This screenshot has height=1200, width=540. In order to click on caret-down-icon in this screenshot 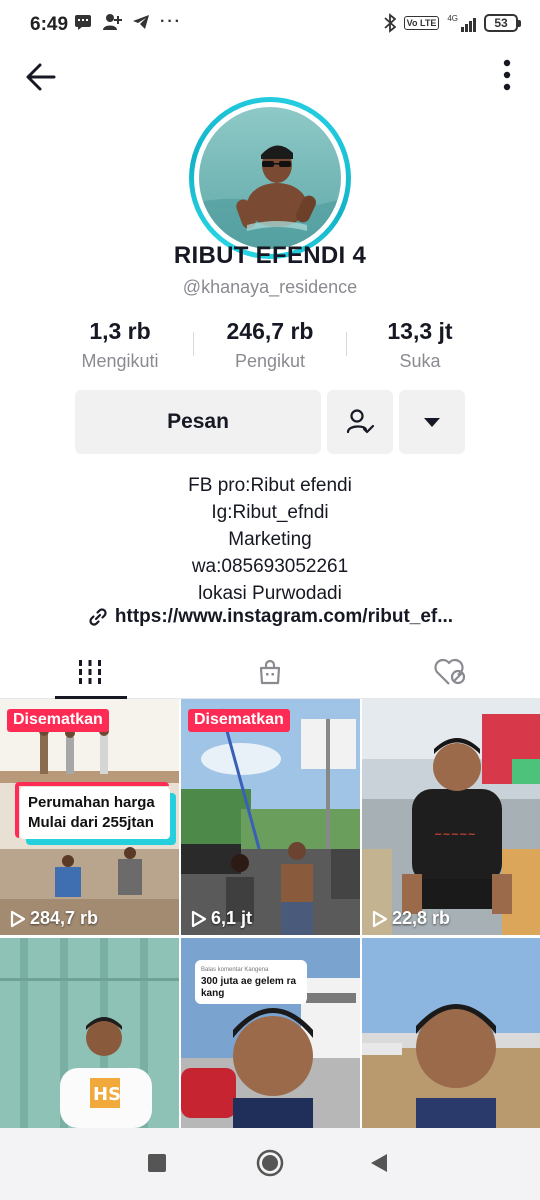, I will do `click(432, 422)`.